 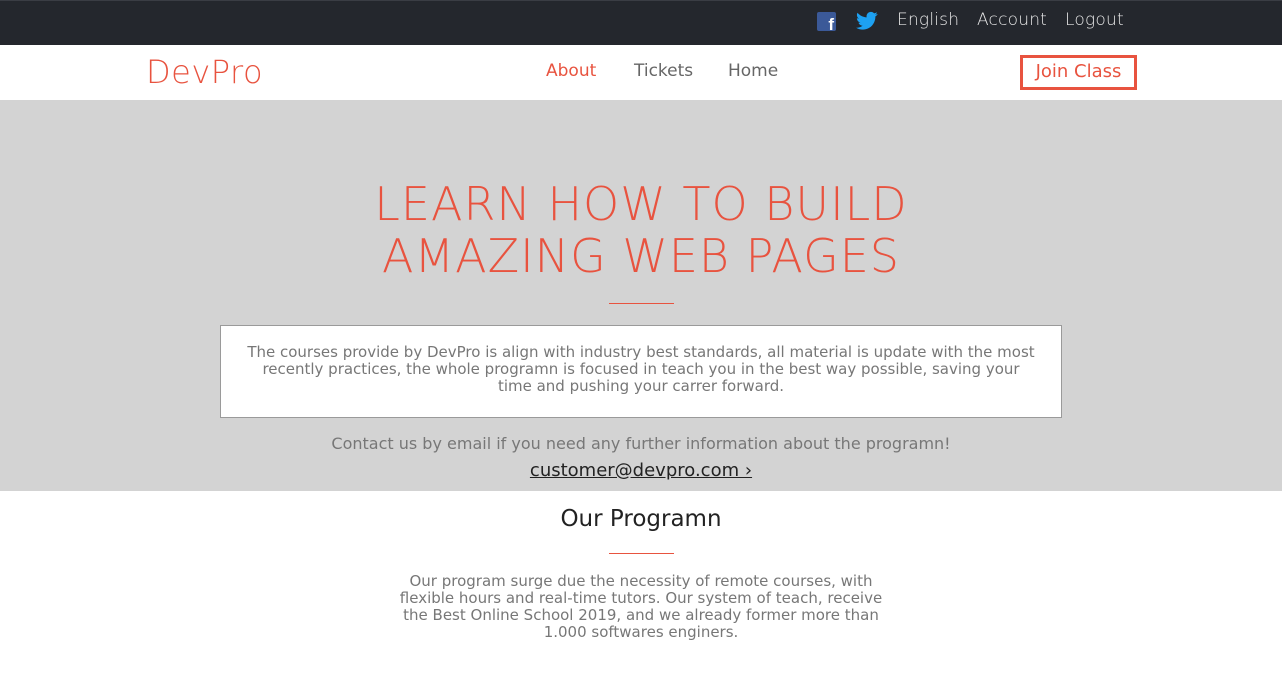 I want to click on email-link-container: customer@devpro.com ›, so click(x=641, y=470).